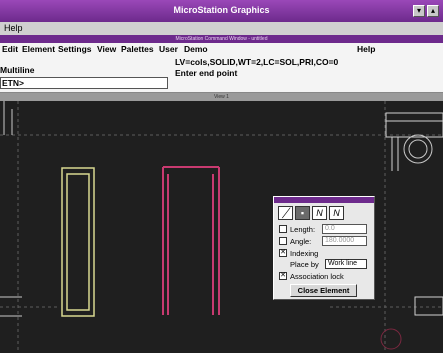 The width and height of the screenshot is (443, 353). Describe the element at coordinates (17, 70) in the screenshot. I see `active-tool-label: Multiline` at that location.